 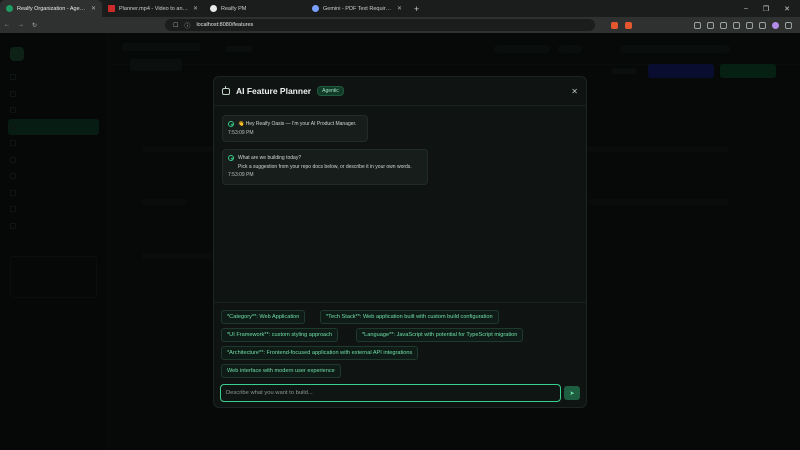 I want to click on suggestion-chip: *UI Framework**: custom styling approach, so click(x=280, y=335).